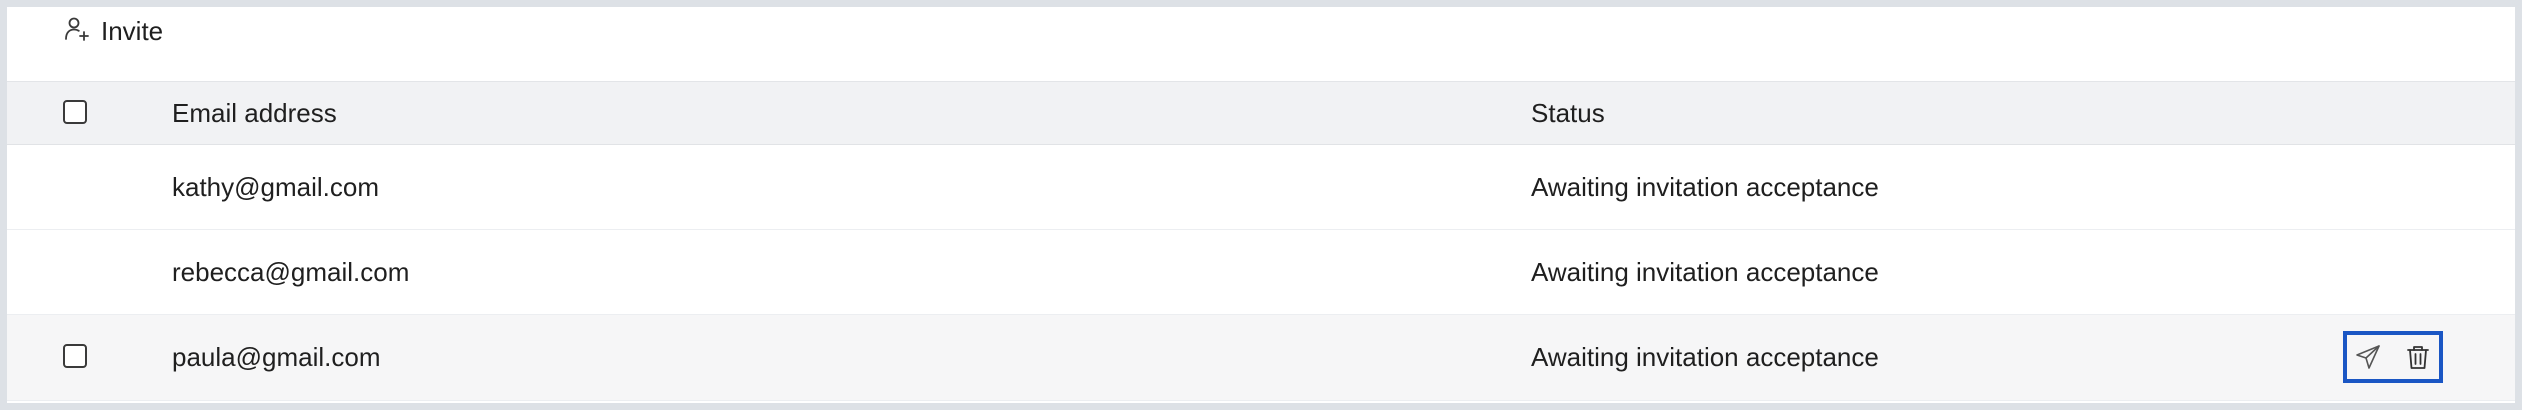 The width and height of the screenshot is (2522, 410). Describe the element at coordinates (132, 30) in the screenshot. I see `invite-label: Invite` at that location.